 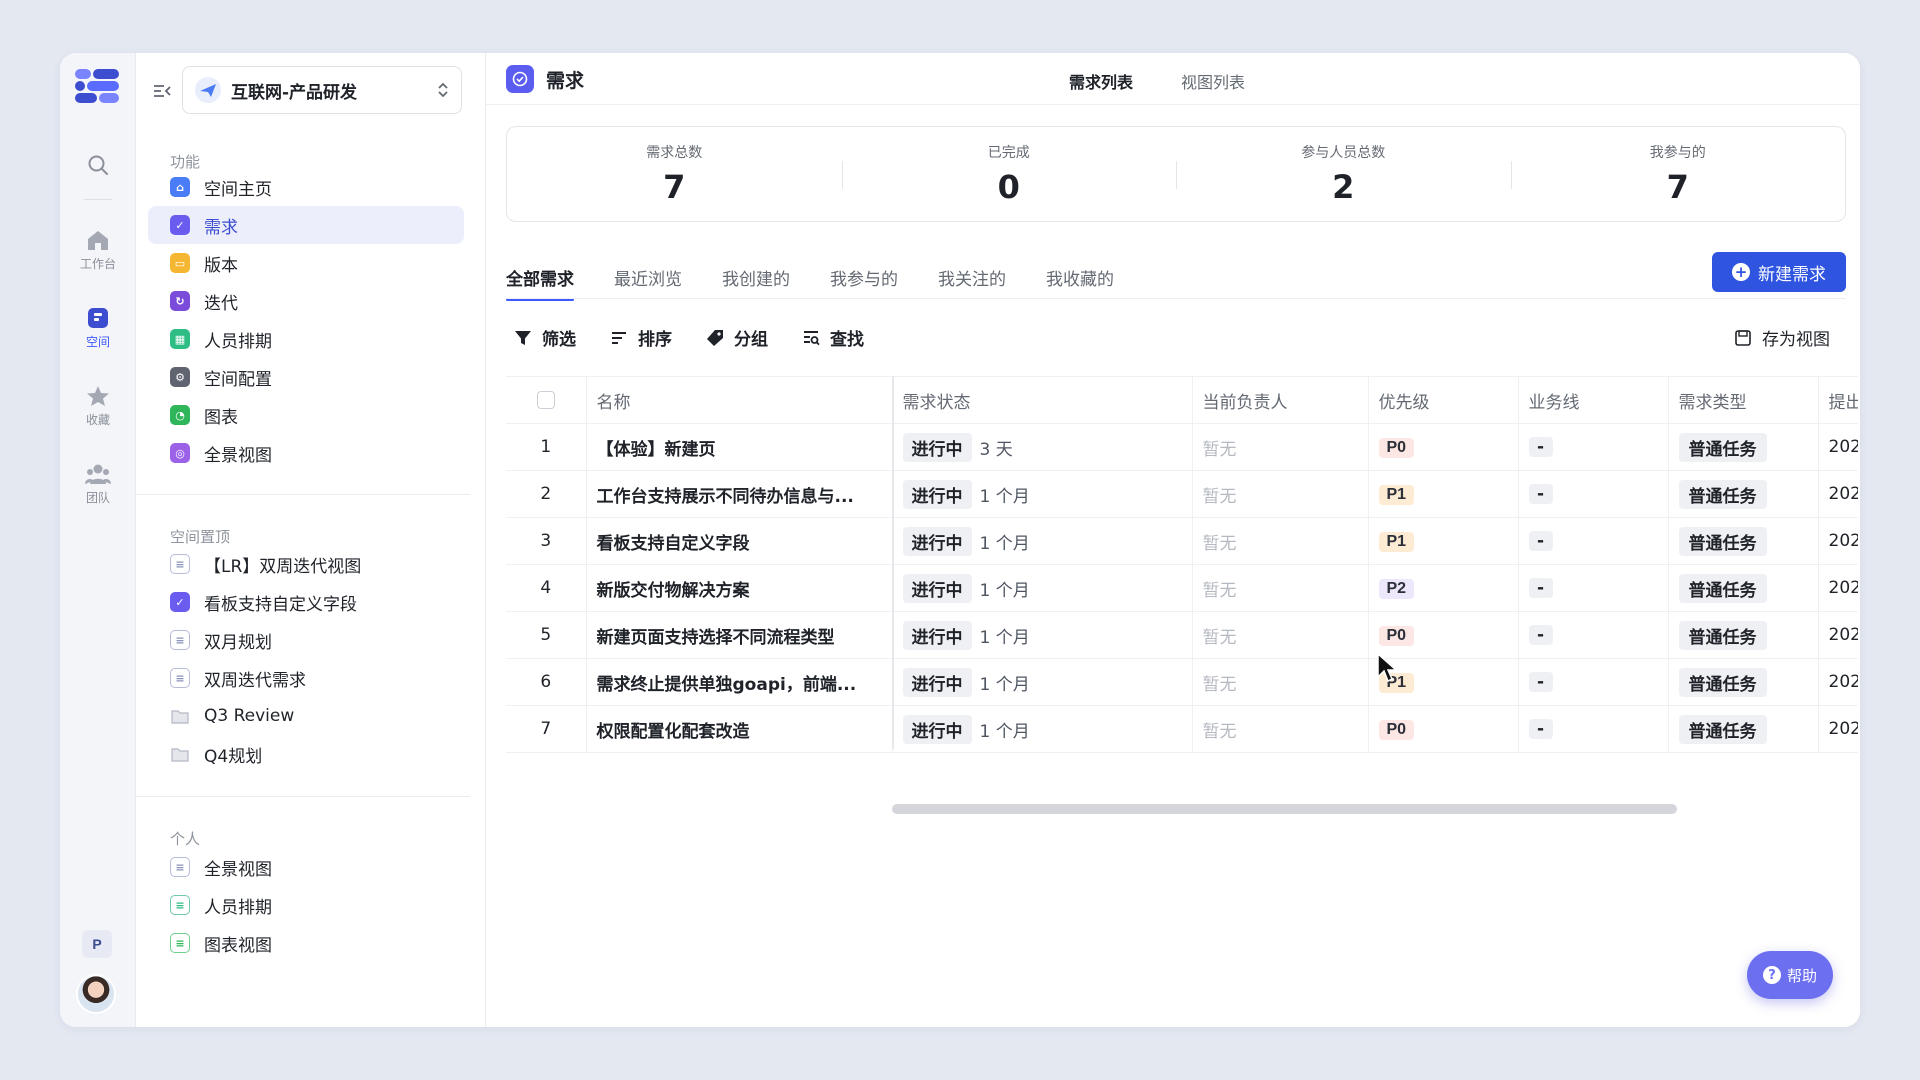 I want to click on column-header-status: 需求状态, so click(x=1042, y=400).